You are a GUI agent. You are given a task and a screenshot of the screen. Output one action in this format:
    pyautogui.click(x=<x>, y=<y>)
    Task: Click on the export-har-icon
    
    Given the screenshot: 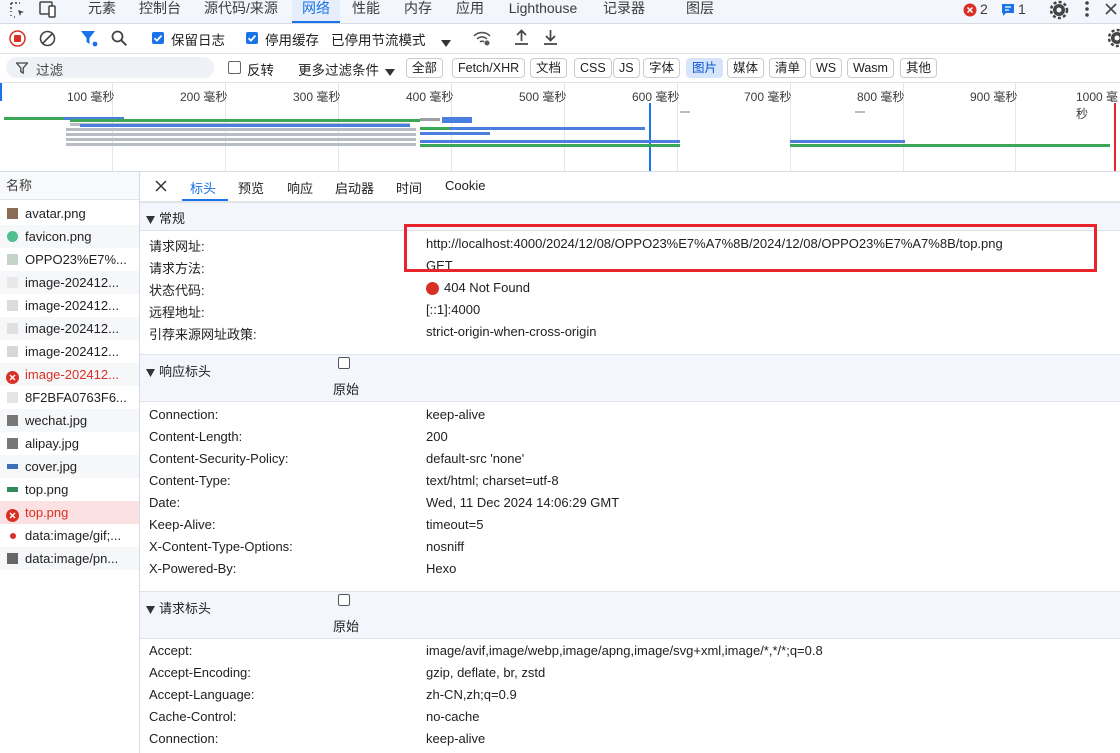 What is the action you would take?
    pyautogui.click(x=550, y=37)
    